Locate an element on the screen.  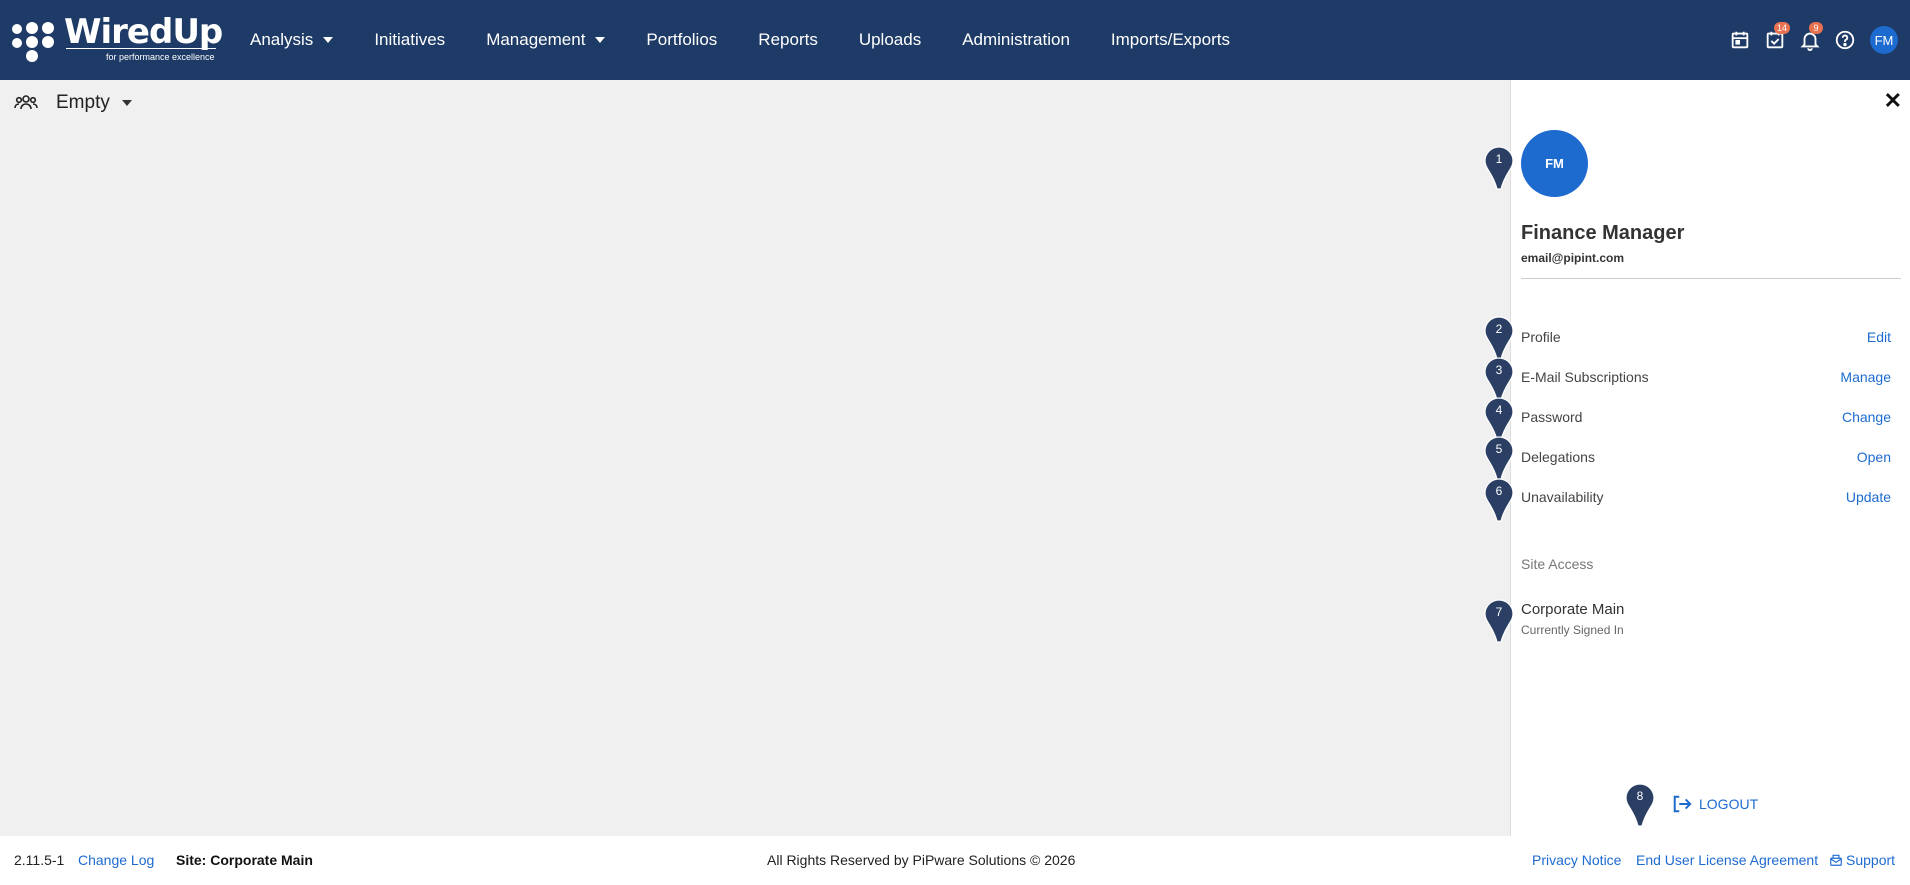
nav-analysis: Analysis is located at coordinates (292, 40).